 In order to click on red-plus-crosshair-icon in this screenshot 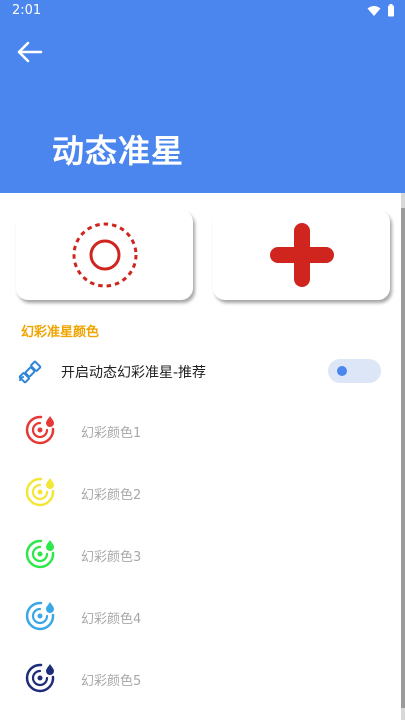, I will do `click(301, 255)`.